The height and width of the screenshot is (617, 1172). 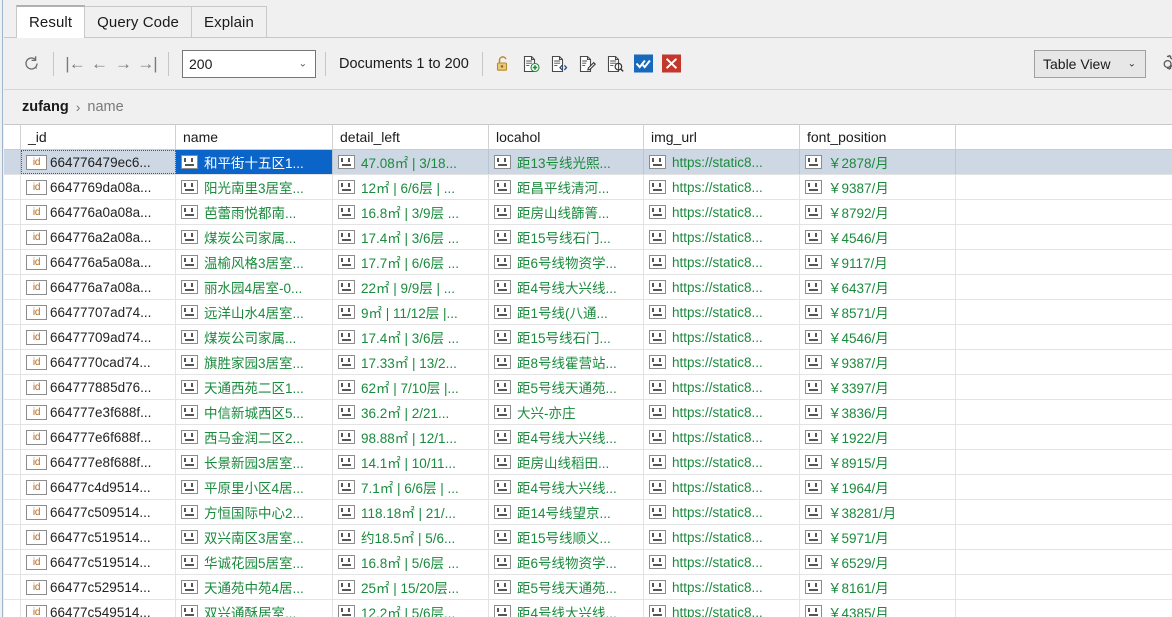 I want to click on cell-font-position: ￥8571/月, so click(x=878, y=312).